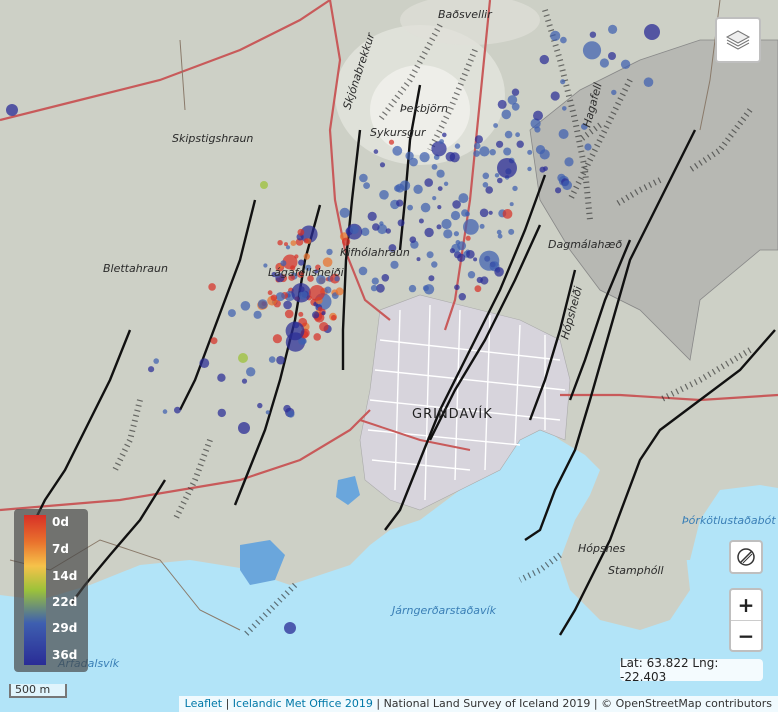 Image resolution: width=778 pixels, height=712 pixels. I want to click on draw-control-button, so click(746, 557).